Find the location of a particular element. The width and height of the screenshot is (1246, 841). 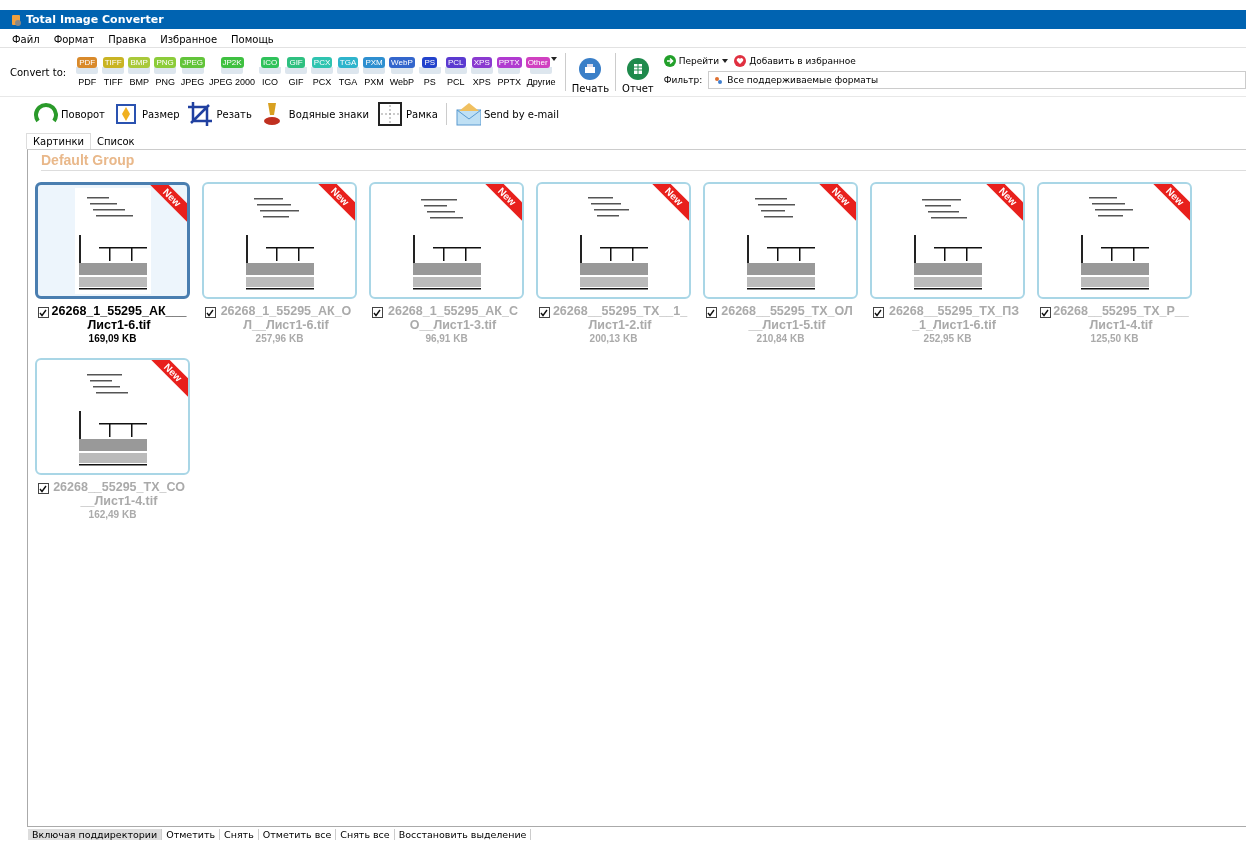

status-button: Отметить все is located at coordinates (297, 834).